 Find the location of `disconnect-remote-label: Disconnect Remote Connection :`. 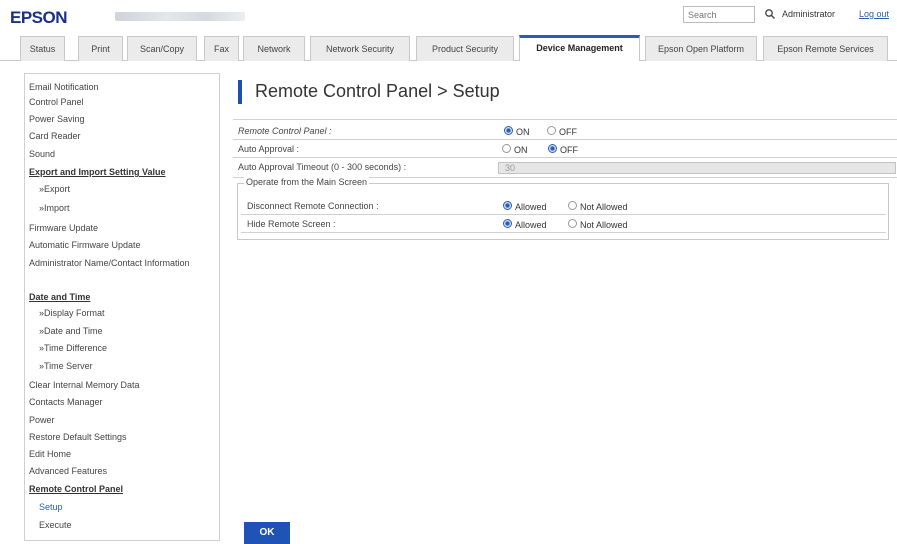

disconnect-remote-label: Disconnect Remote Connection : is located at coordinates (313, 206).